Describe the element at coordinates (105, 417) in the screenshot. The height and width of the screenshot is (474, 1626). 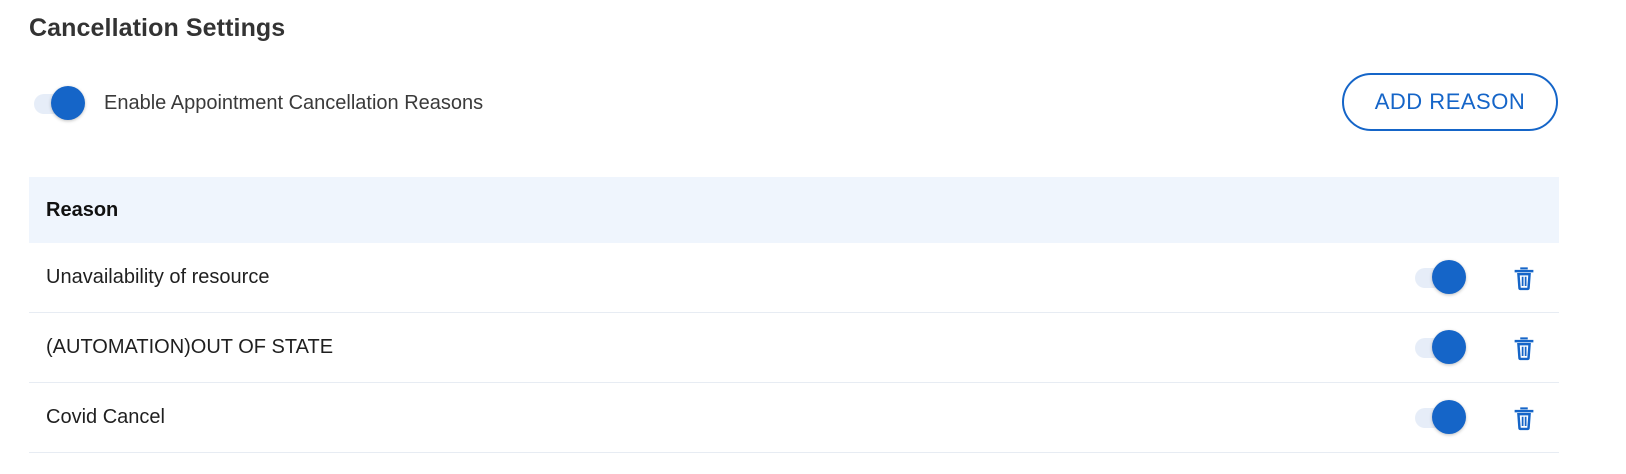
I see `reason-text: Covid Cancel` at that location.